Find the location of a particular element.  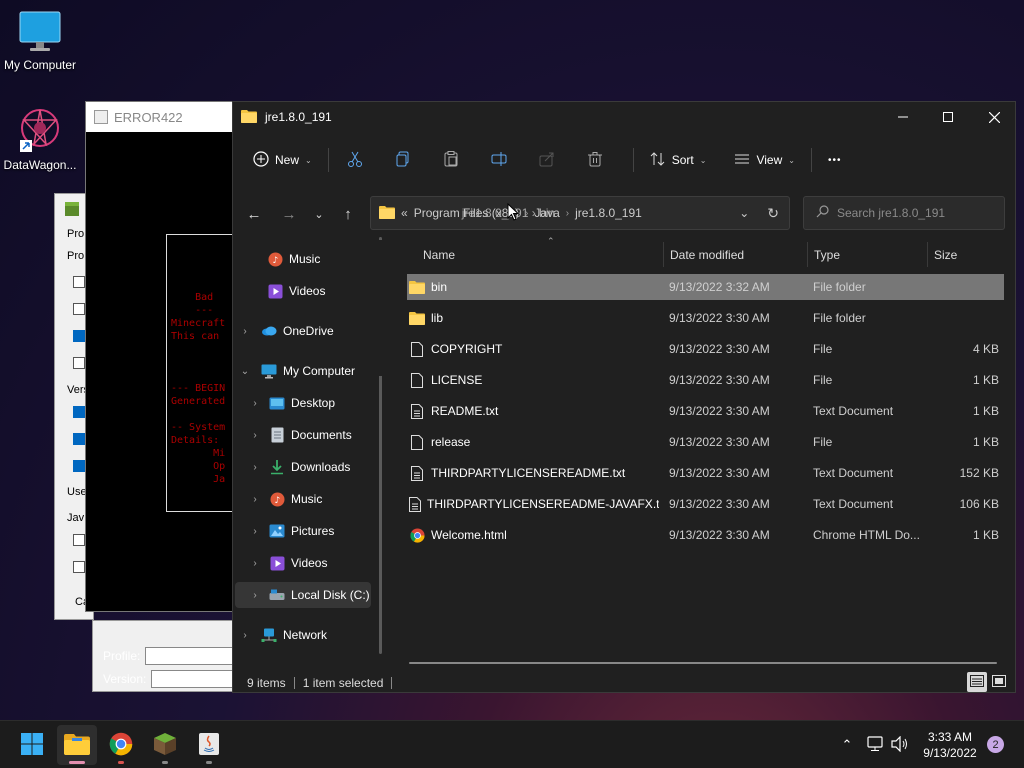

search-input is located at coordinates (917, 213).